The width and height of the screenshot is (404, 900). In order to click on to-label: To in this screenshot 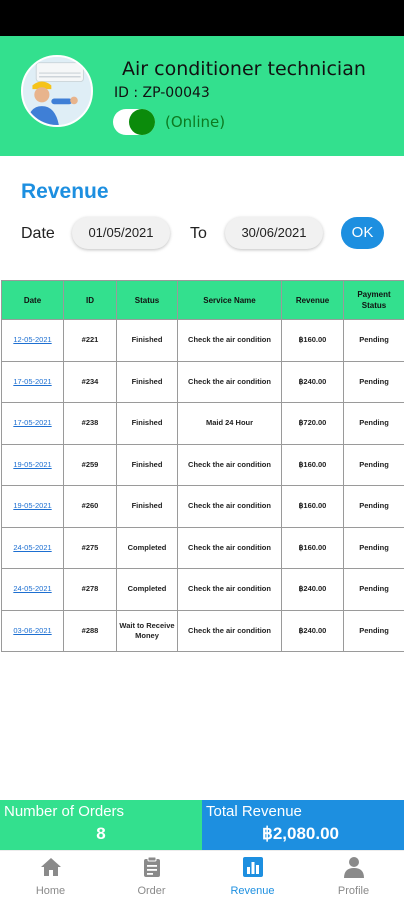, I will do `click(198, 233)`.